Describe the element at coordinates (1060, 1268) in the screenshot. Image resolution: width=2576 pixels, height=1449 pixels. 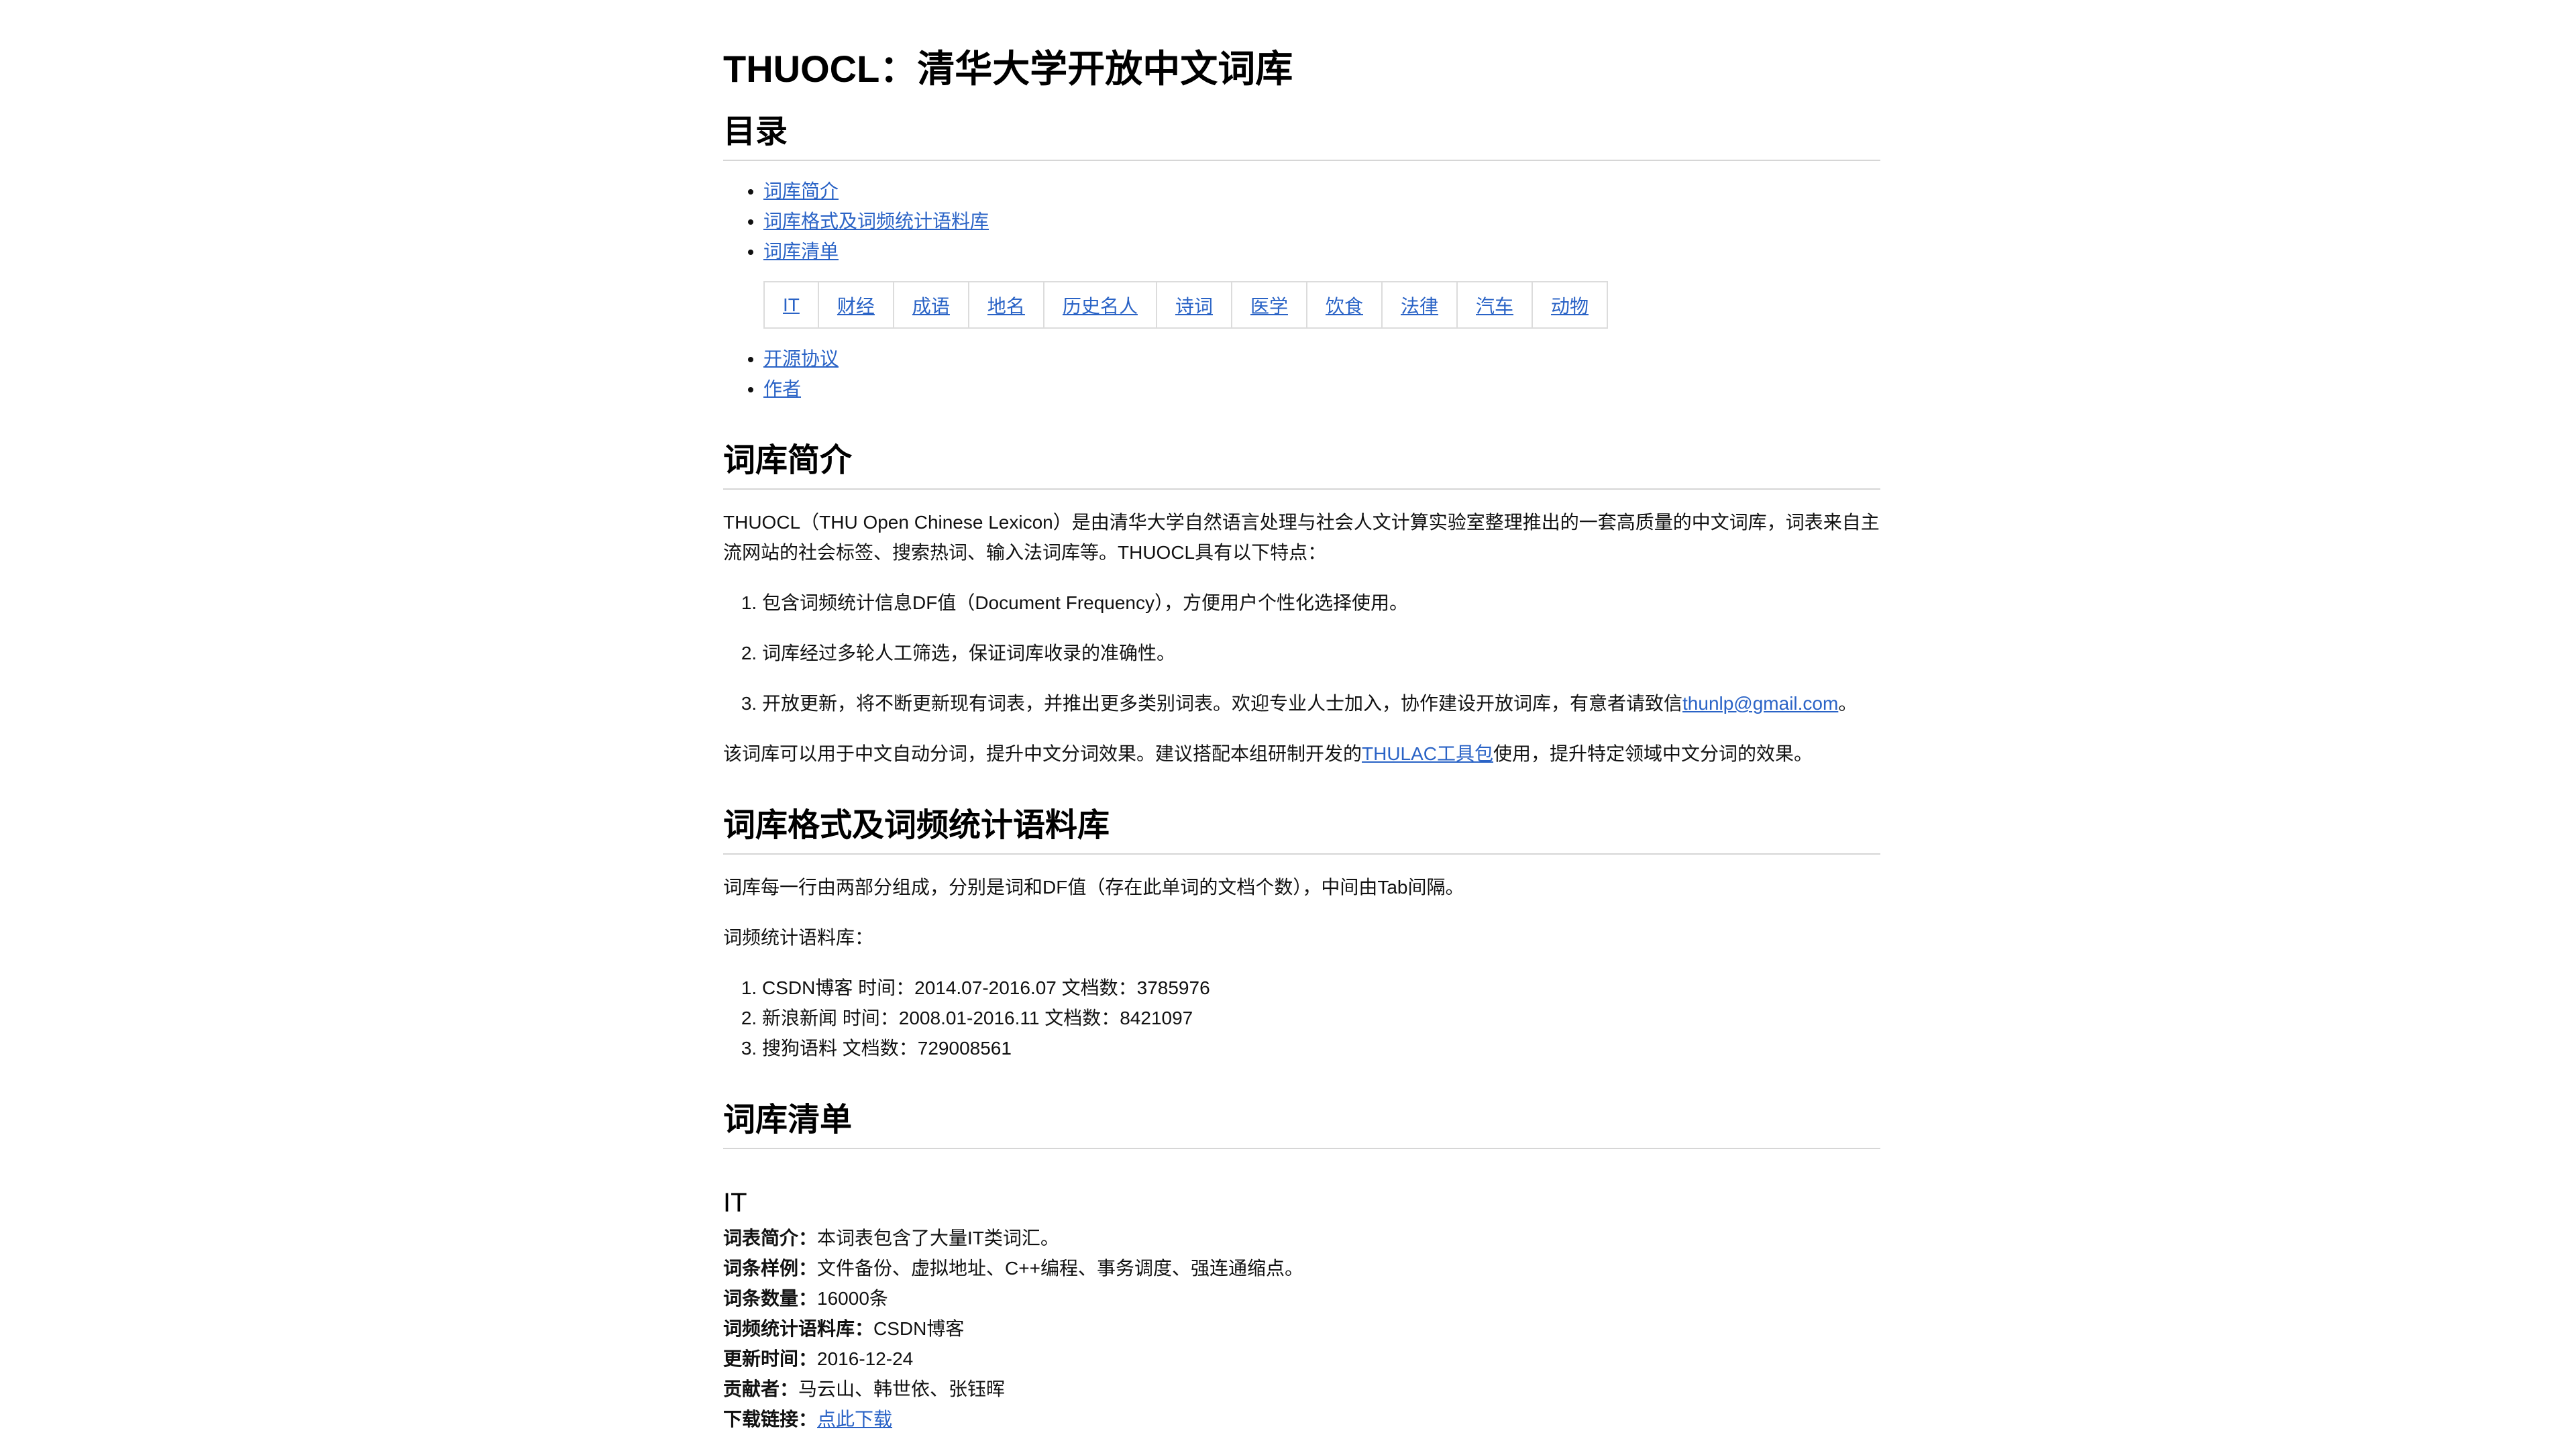
I see `info-value: 文件备份、虚拟地址、C++编程、事务调度、强连通缩点。` at that location.